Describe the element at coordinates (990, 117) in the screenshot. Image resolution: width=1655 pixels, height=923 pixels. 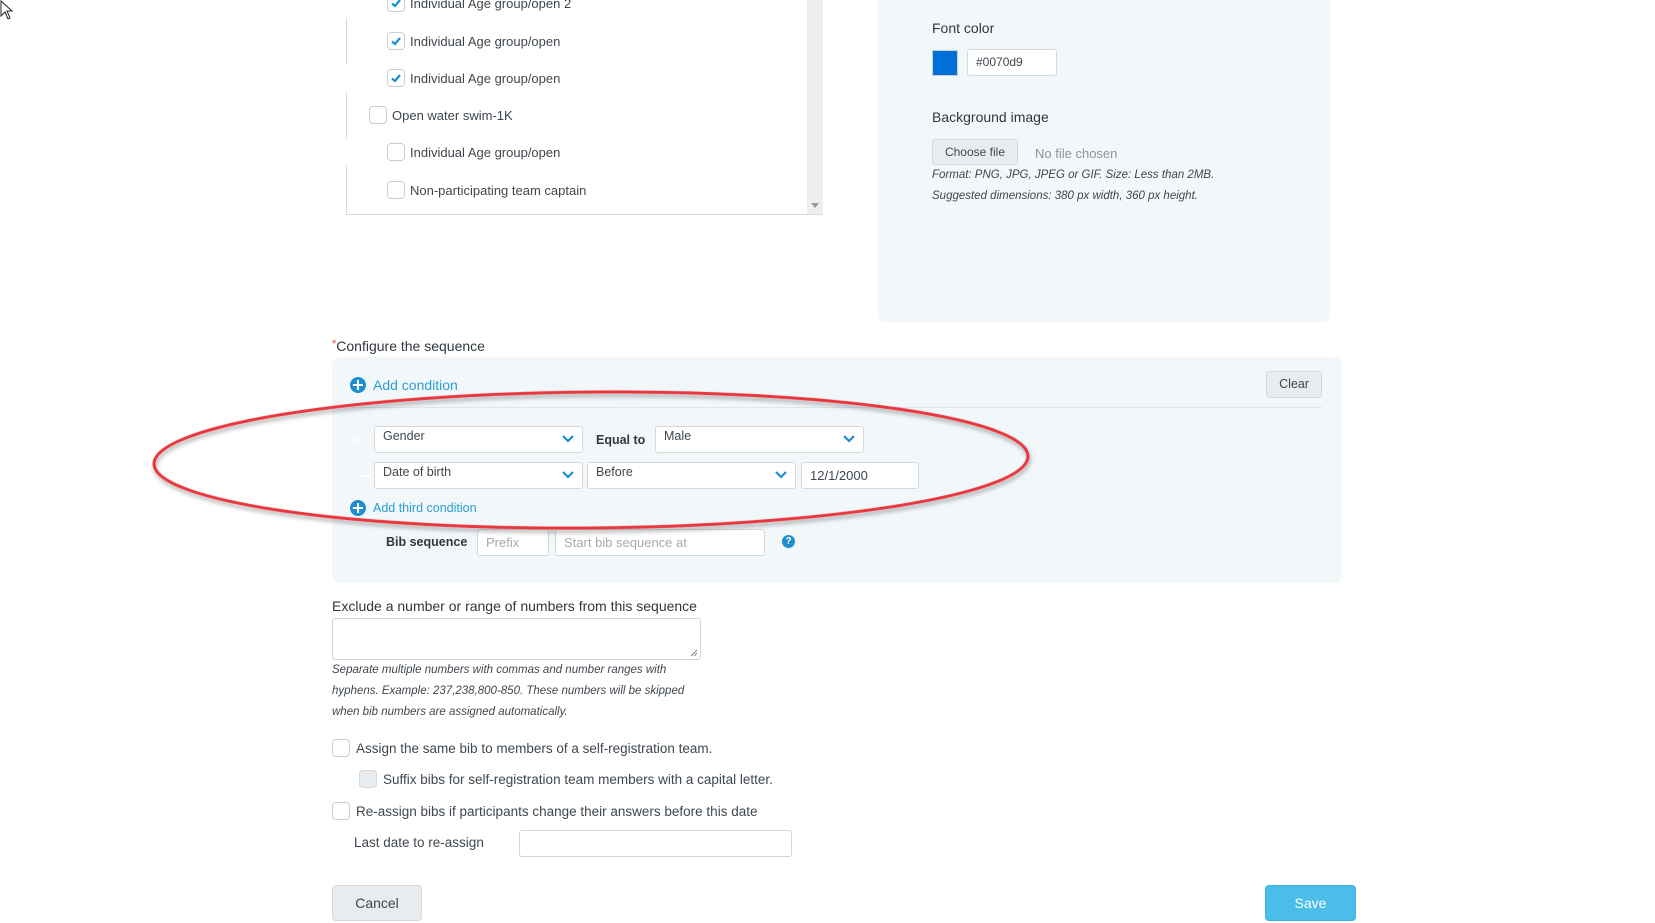
I see `background-image-label: Background image` at that location.